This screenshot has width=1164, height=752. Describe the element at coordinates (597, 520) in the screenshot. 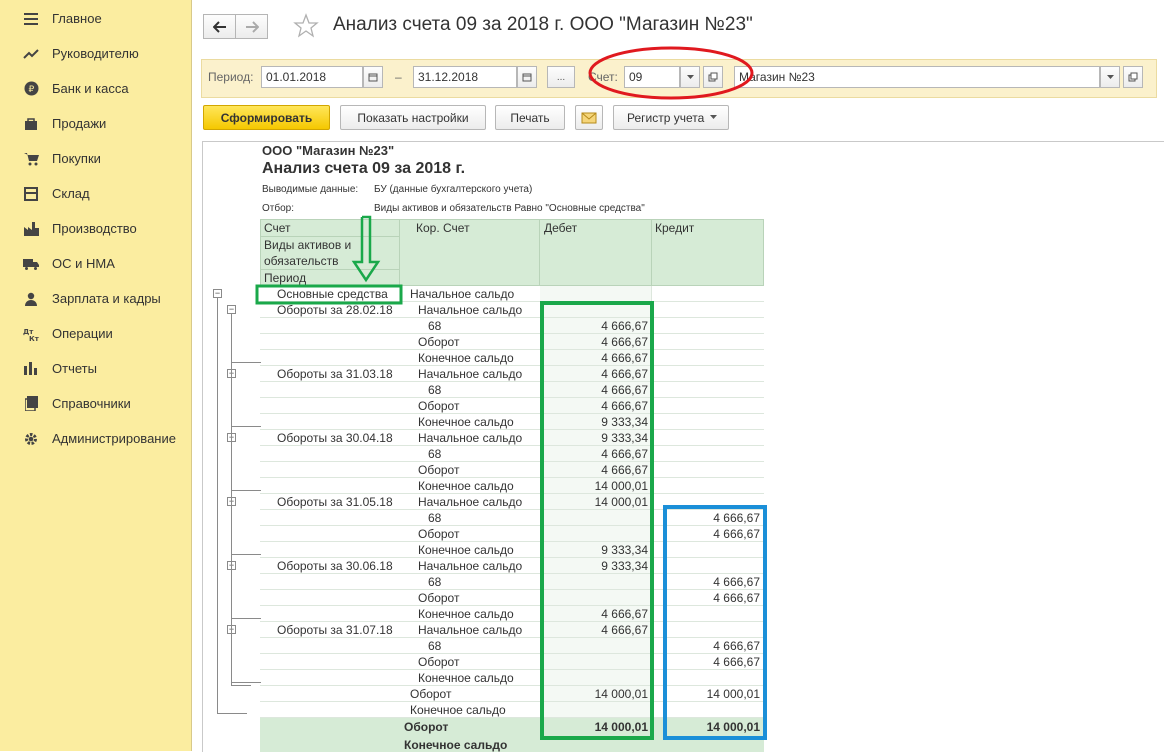

I see `green-box-debit` at that location.